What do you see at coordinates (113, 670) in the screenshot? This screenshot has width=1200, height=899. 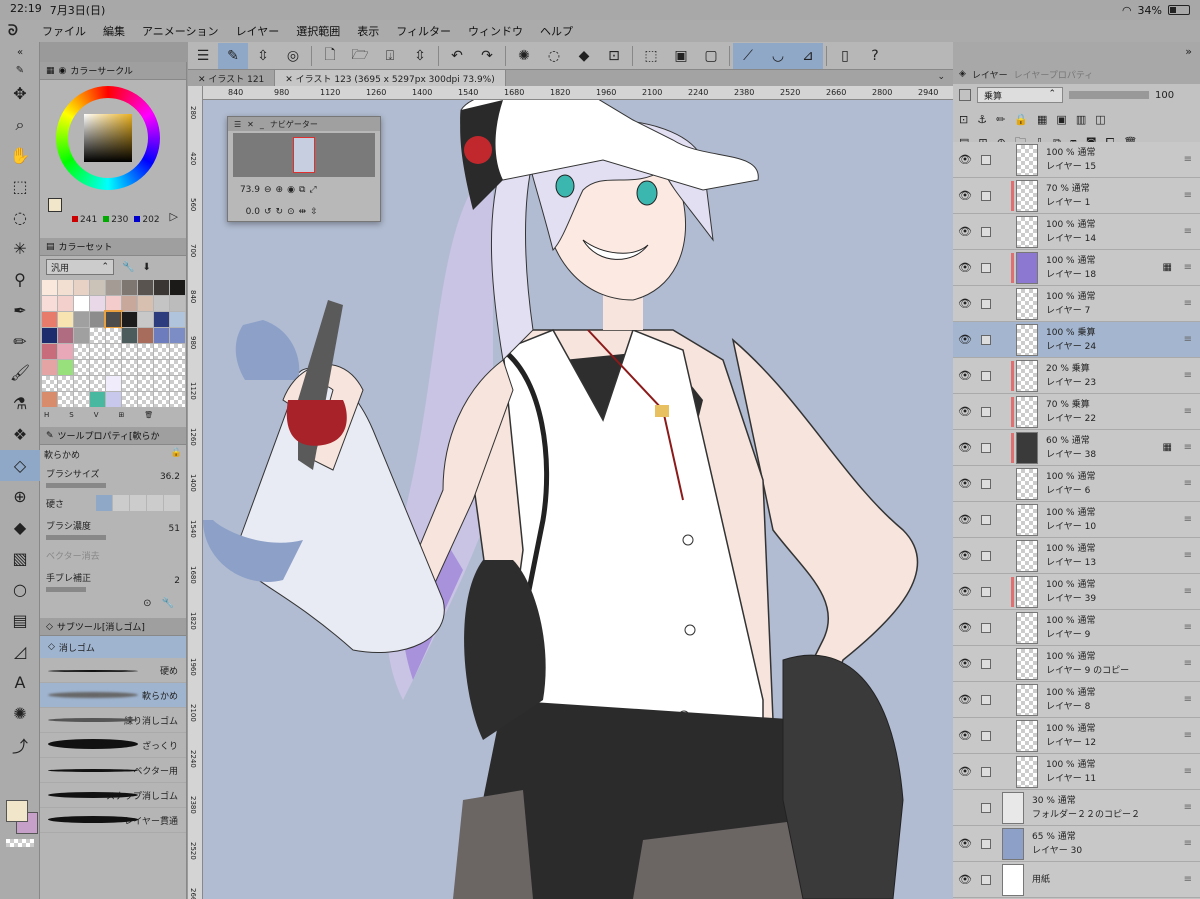 I see `subtool-item: 硬め` at bounding box center [113, 670].